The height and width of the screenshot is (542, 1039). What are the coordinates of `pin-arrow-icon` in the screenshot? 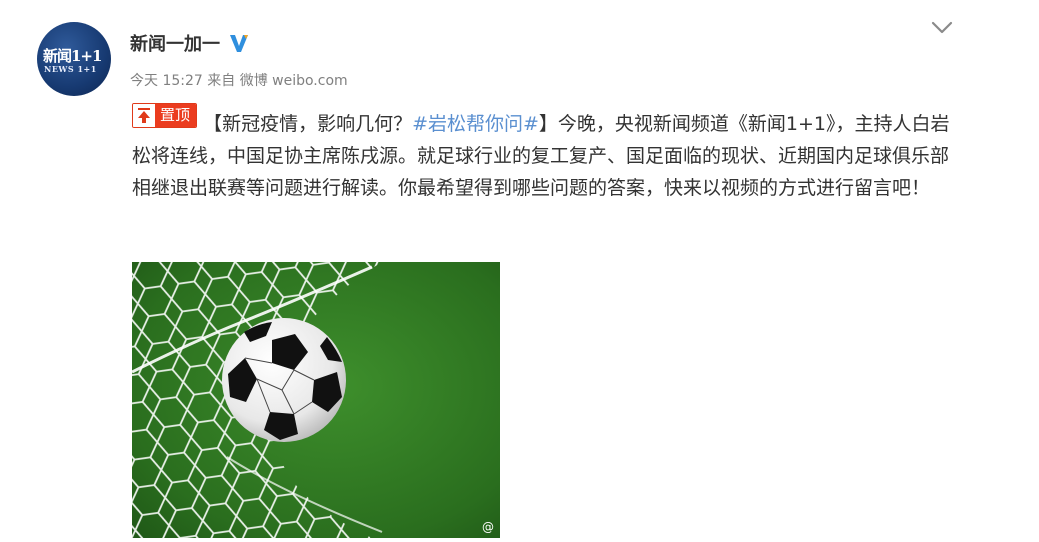 It's located at (144, 115).